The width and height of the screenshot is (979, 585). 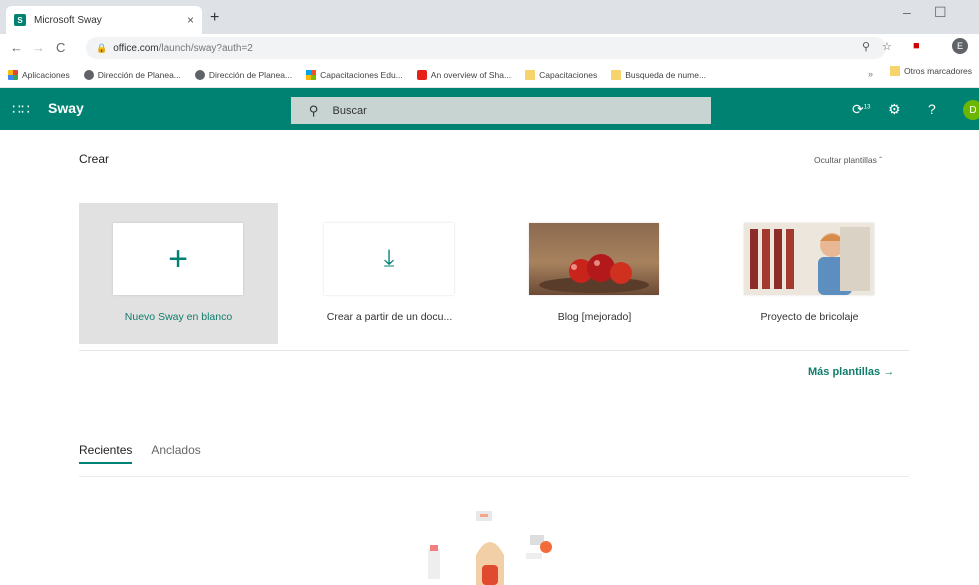 What do you see at coordinates (486, 48) in the screenshot?
I see `url-bar: 🔒 office.com/launch/sway?auth=2` at bounding box center [486, 48].